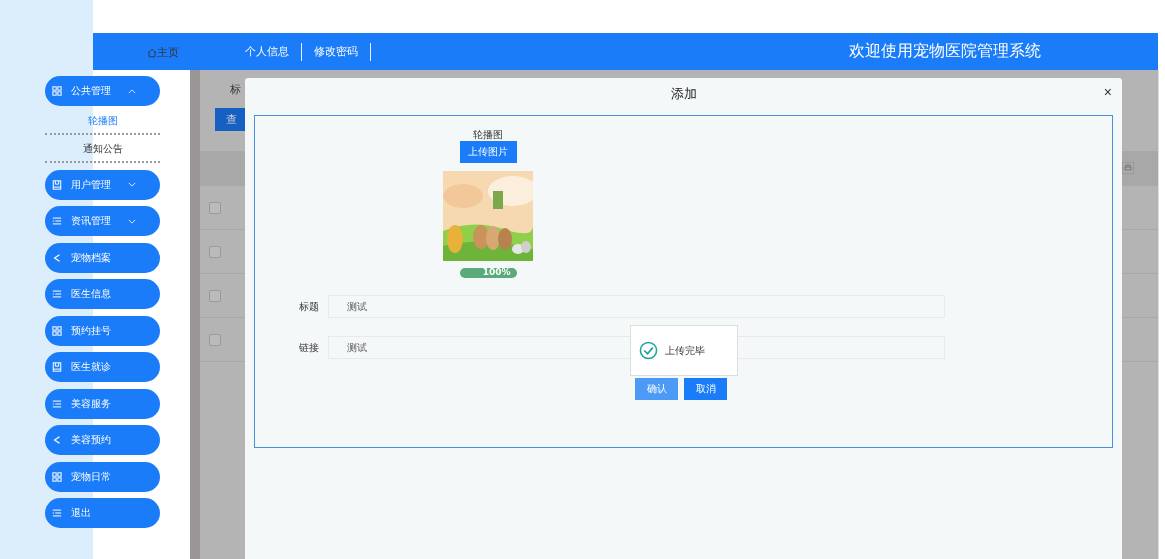  What do you see at coordinates (636, 306) in the screenshot?
I see `input-field: 测试` at bounding box center [636, 306].